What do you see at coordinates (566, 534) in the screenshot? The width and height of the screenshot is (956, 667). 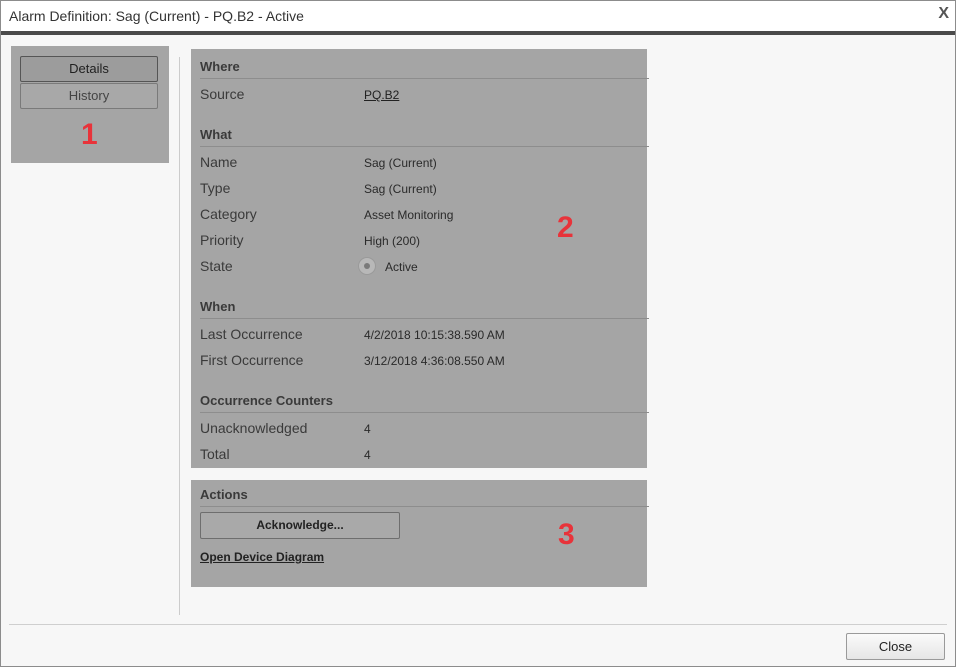 I see `annotation-marker-3: 3` at bounding box center [566, 534].